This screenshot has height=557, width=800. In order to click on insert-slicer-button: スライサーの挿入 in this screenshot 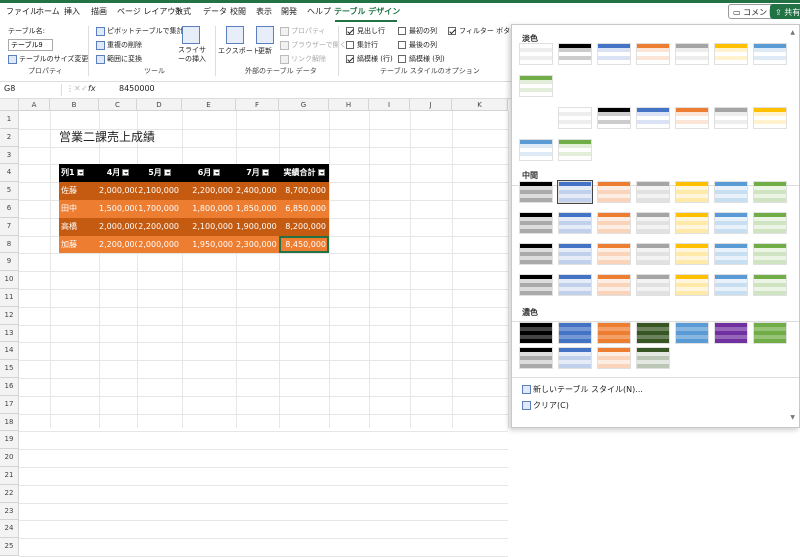, I will do `click(192, 55)`.